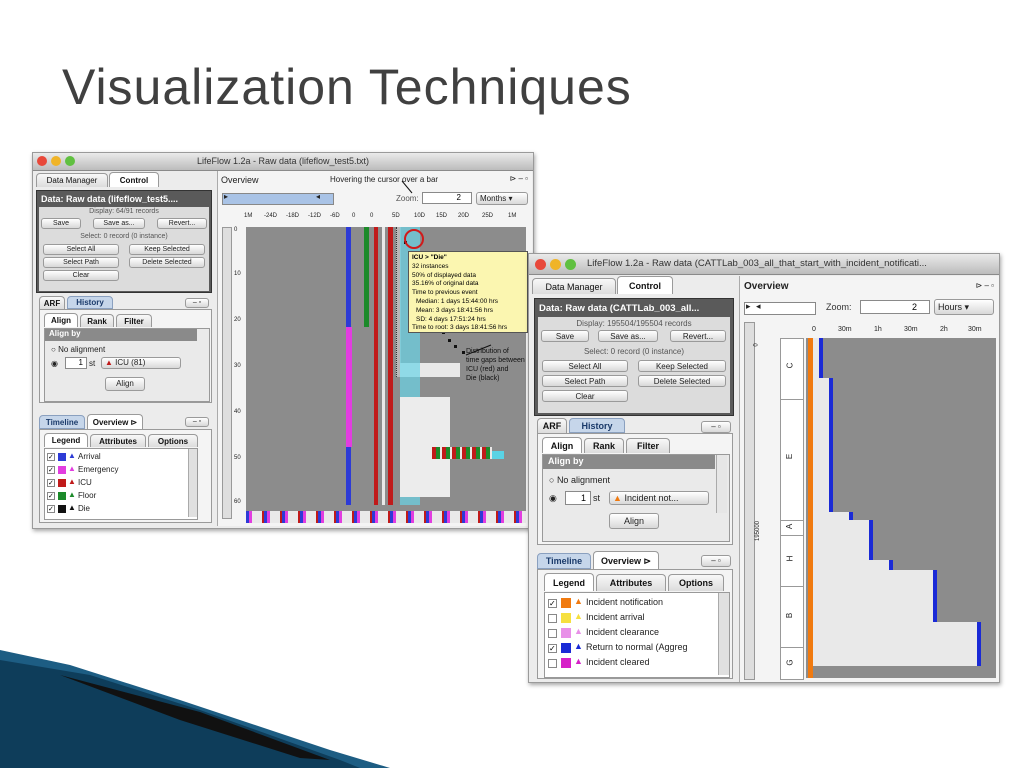  I want to click on bar-row-a, so click(831, 516).